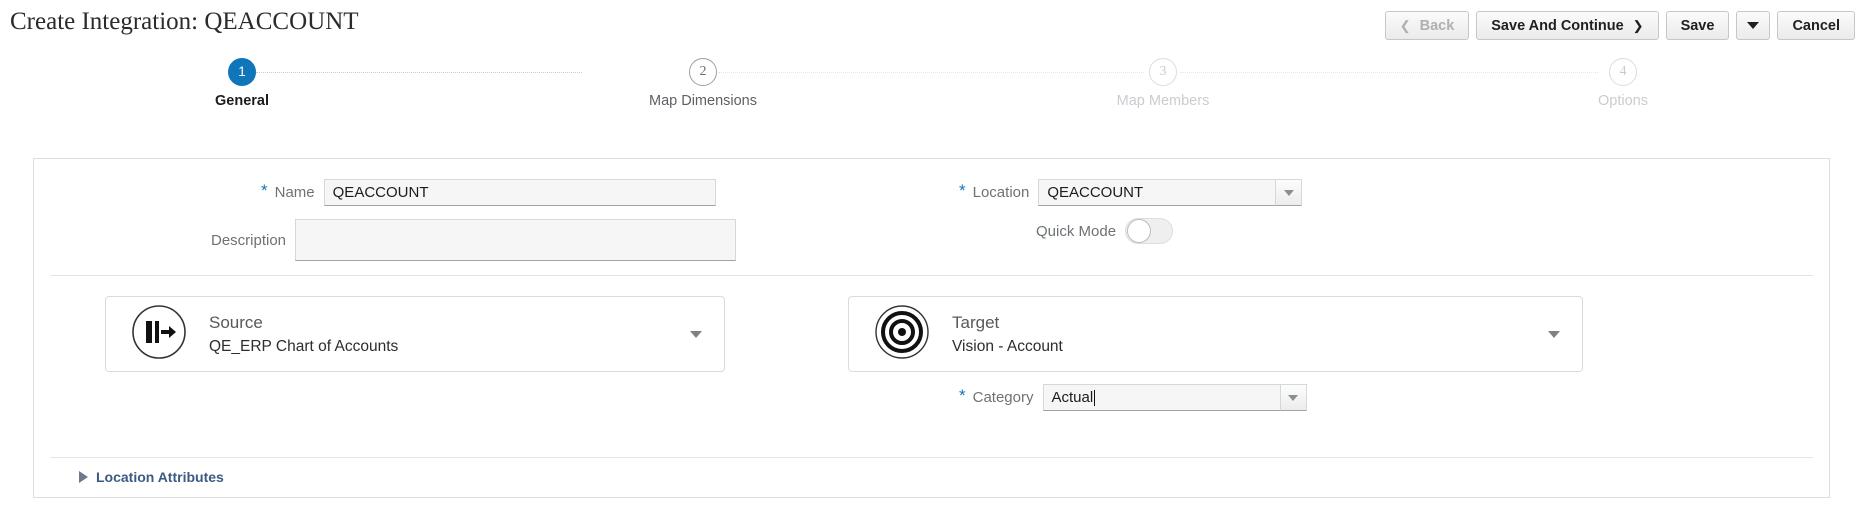  I want to click on cancel-button-label: Cancel, so click(1816, 25).